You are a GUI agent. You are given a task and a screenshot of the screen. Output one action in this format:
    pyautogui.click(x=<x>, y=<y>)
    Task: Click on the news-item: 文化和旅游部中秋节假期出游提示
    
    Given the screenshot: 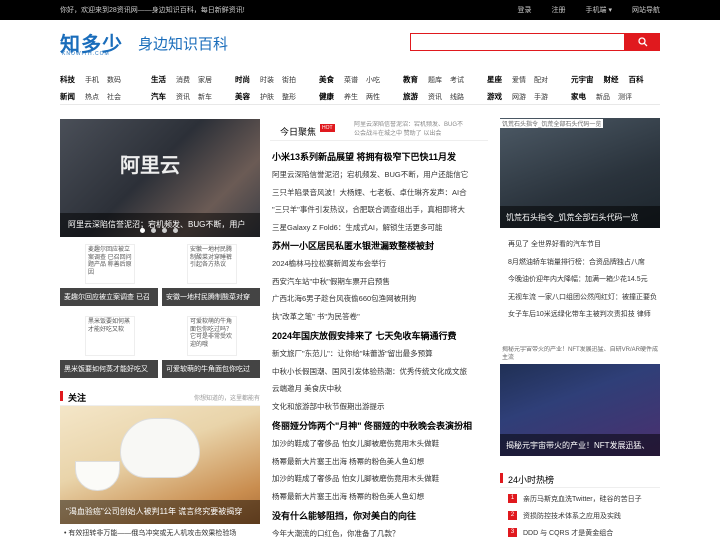 What is the action you would take?
    pyautogui.click(x=380, y=407)
    